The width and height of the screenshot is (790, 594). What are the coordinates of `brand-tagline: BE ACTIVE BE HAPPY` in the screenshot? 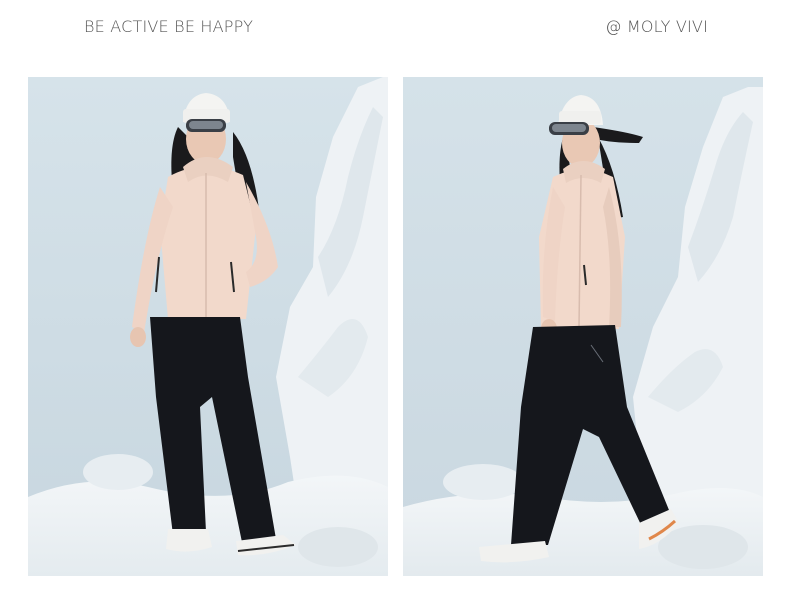 It's located at (169, 26).